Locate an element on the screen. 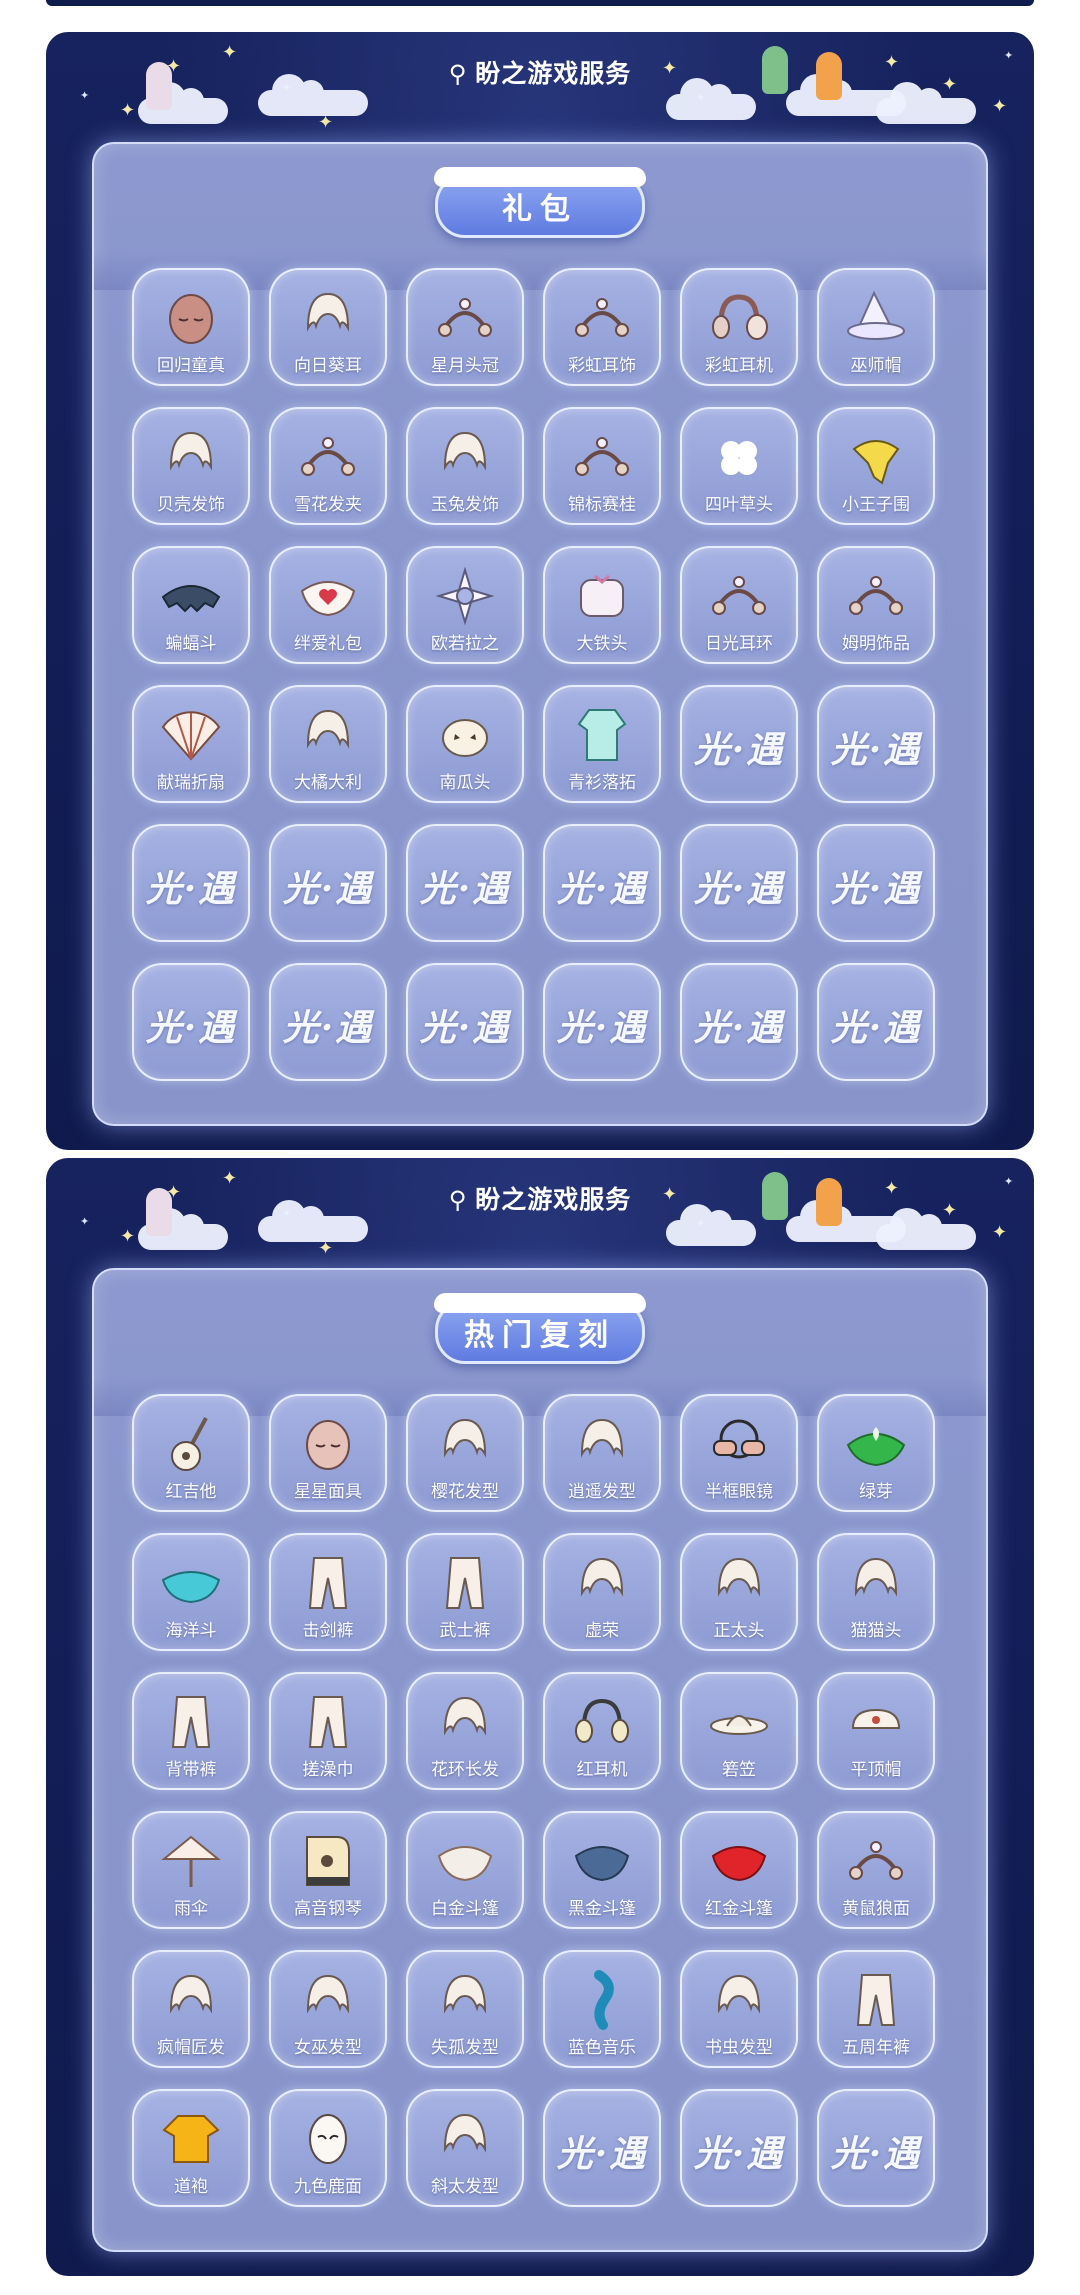 The width and height of the screenshot is (1080, 2295). item-label: 雪花发夹 is located at coordinates (328, 505).